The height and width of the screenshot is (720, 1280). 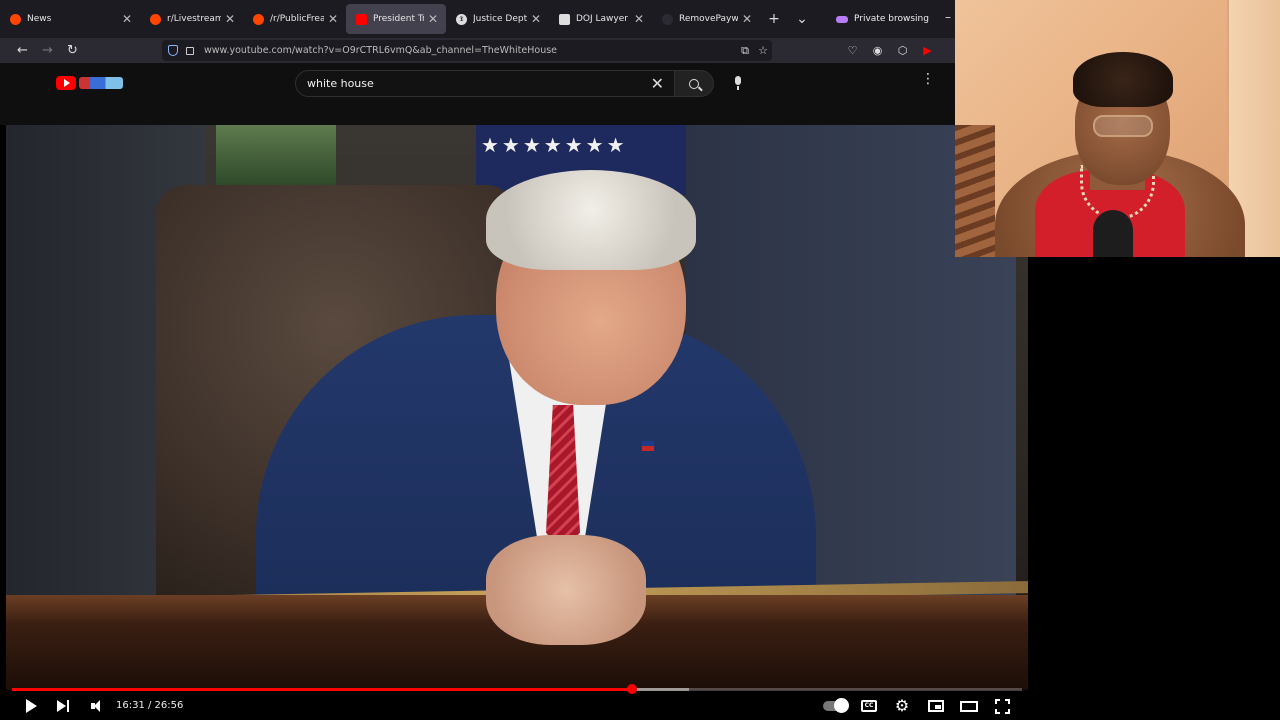 I want to click on play-icon, so click(x=31, y=706).